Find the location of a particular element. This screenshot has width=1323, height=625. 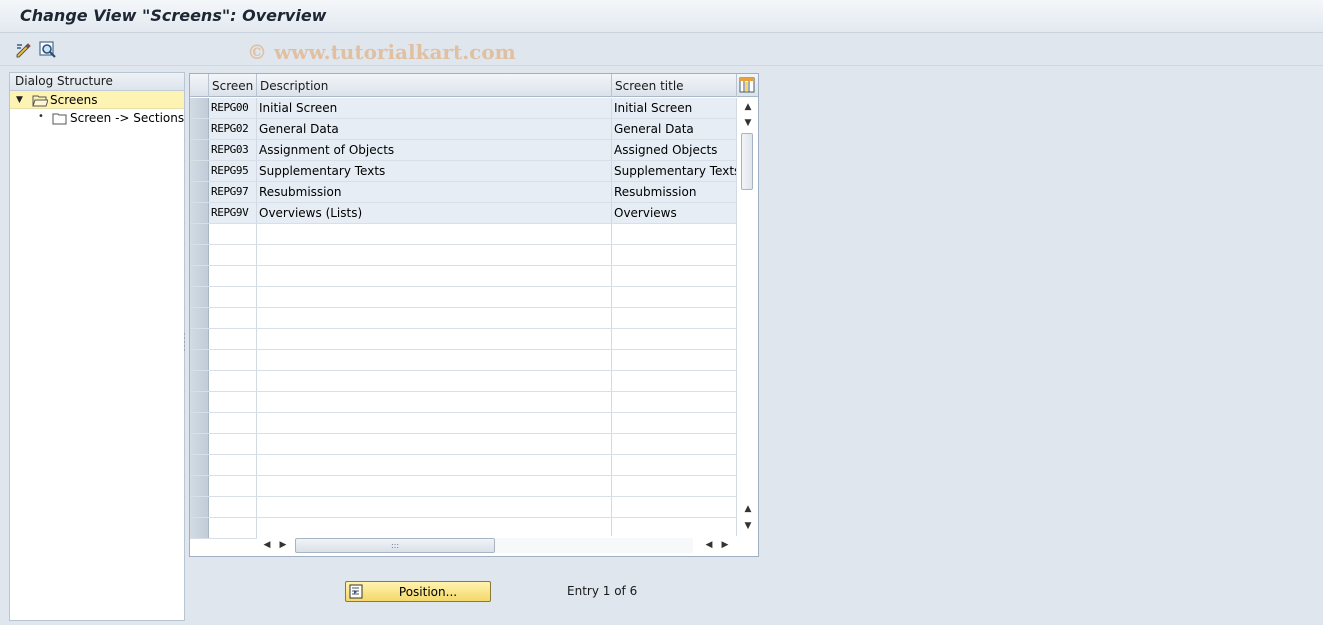

cell-screen: REPG95 is located at coordinates (233, 171).